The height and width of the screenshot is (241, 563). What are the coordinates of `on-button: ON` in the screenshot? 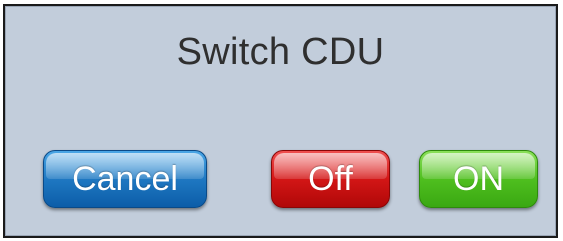 It's located at (478, 179).